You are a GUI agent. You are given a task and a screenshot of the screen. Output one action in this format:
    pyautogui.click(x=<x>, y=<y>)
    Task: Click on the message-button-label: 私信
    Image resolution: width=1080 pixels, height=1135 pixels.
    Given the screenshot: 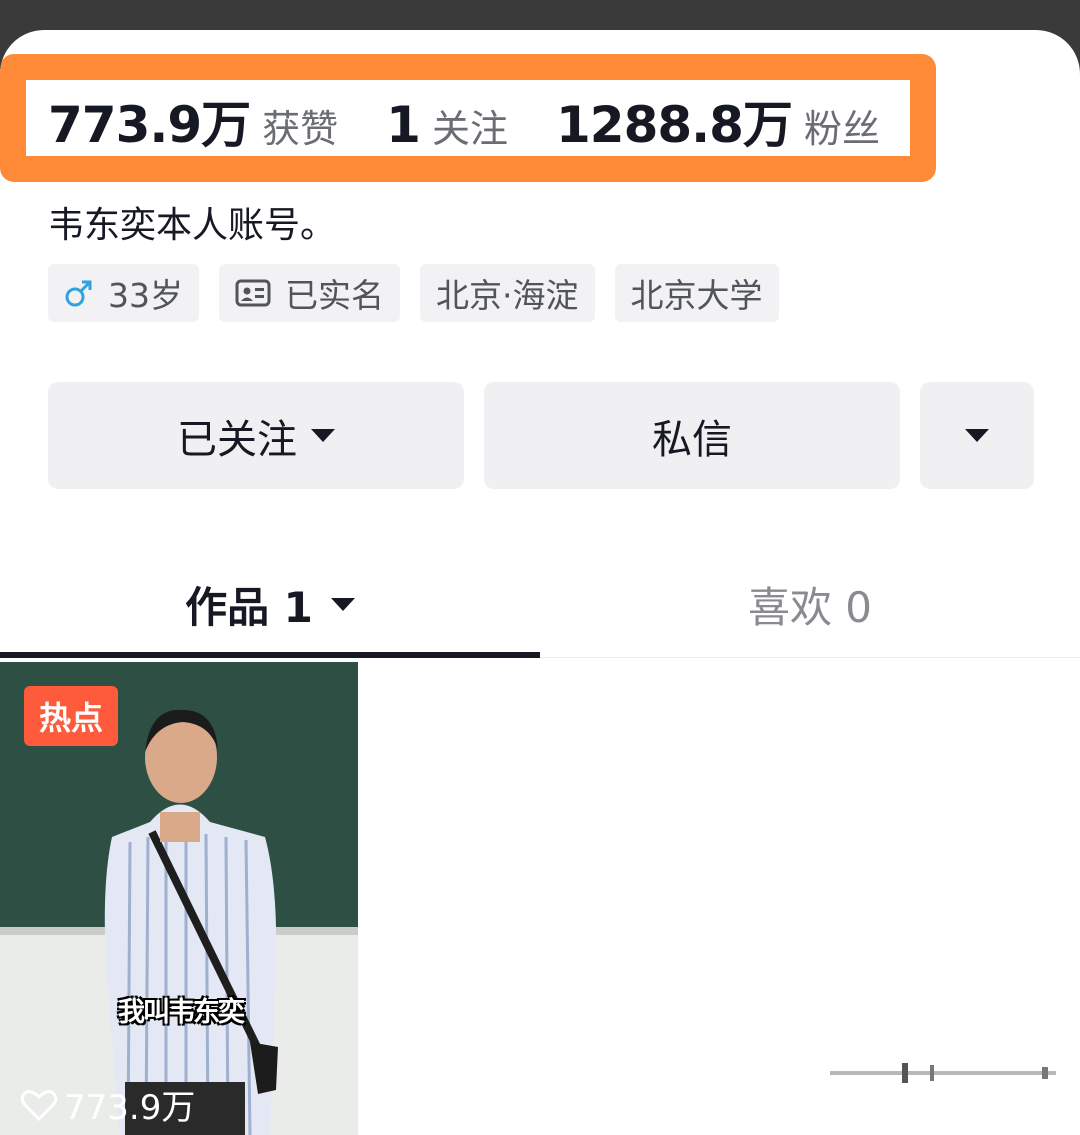 What is the action you would take?
    pyautogui.click(x=692, y=439)
    